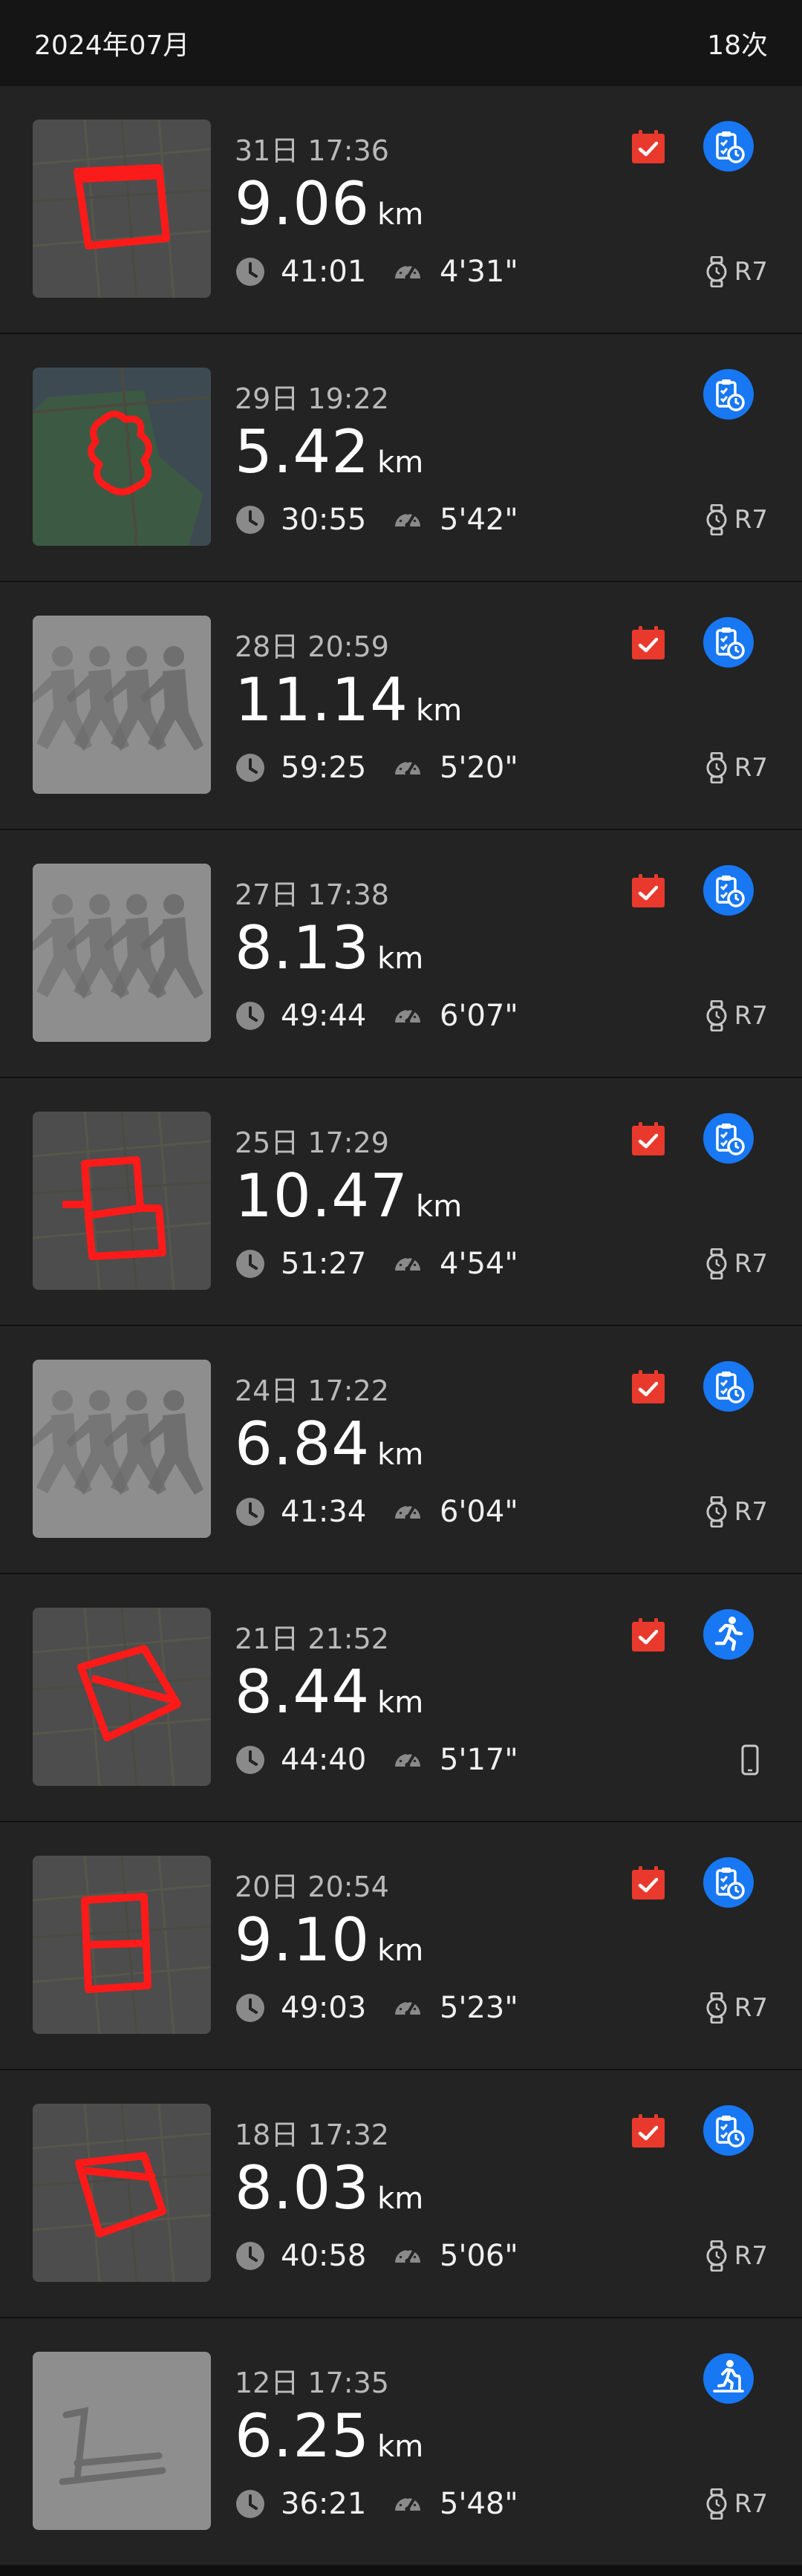 The width and height of the screenshot is (802, 2576). Describe the element at coordinates (312, 1887) in the screenshot. I see `workout-datetime: 20日 20:54` at that location.